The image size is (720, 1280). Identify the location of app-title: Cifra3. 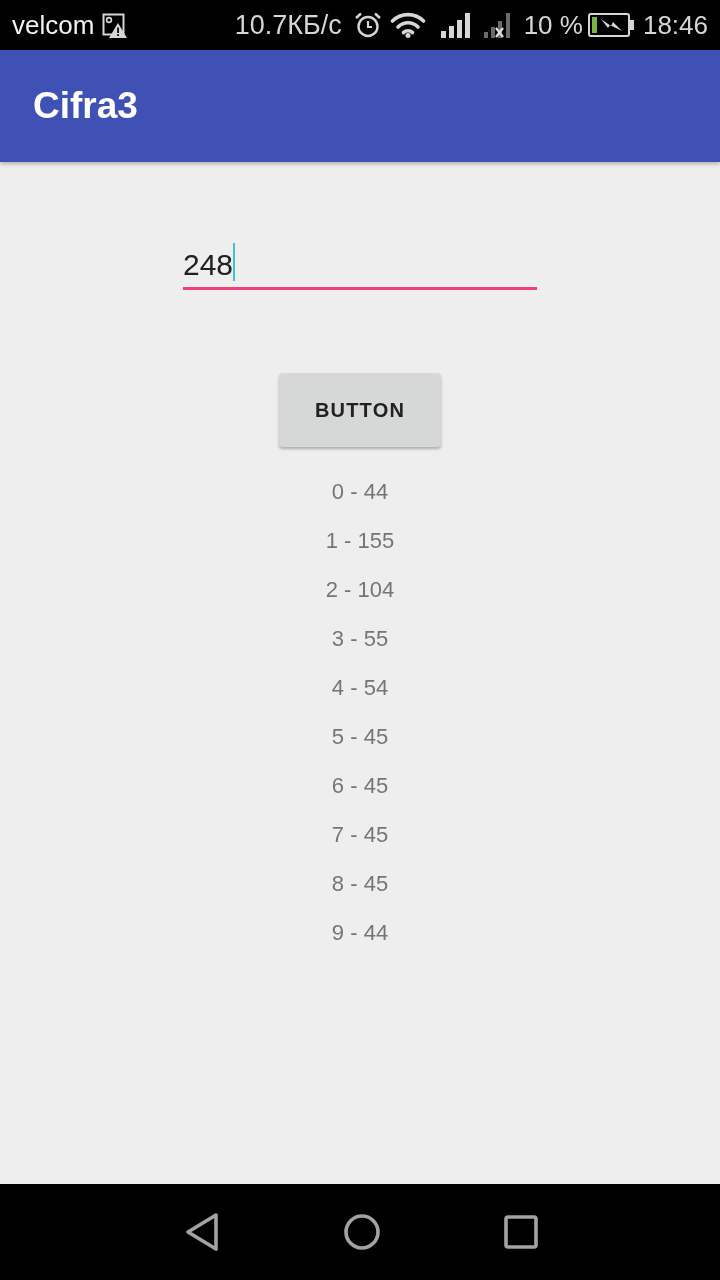
(85, 106).